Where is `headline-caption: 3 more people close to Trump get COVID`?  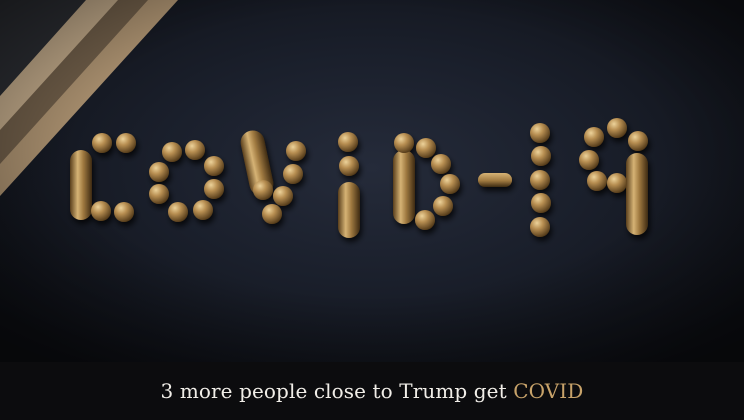
headline-caption: 3 more people close to Trump get COVID is located at coordinates (372, 391).